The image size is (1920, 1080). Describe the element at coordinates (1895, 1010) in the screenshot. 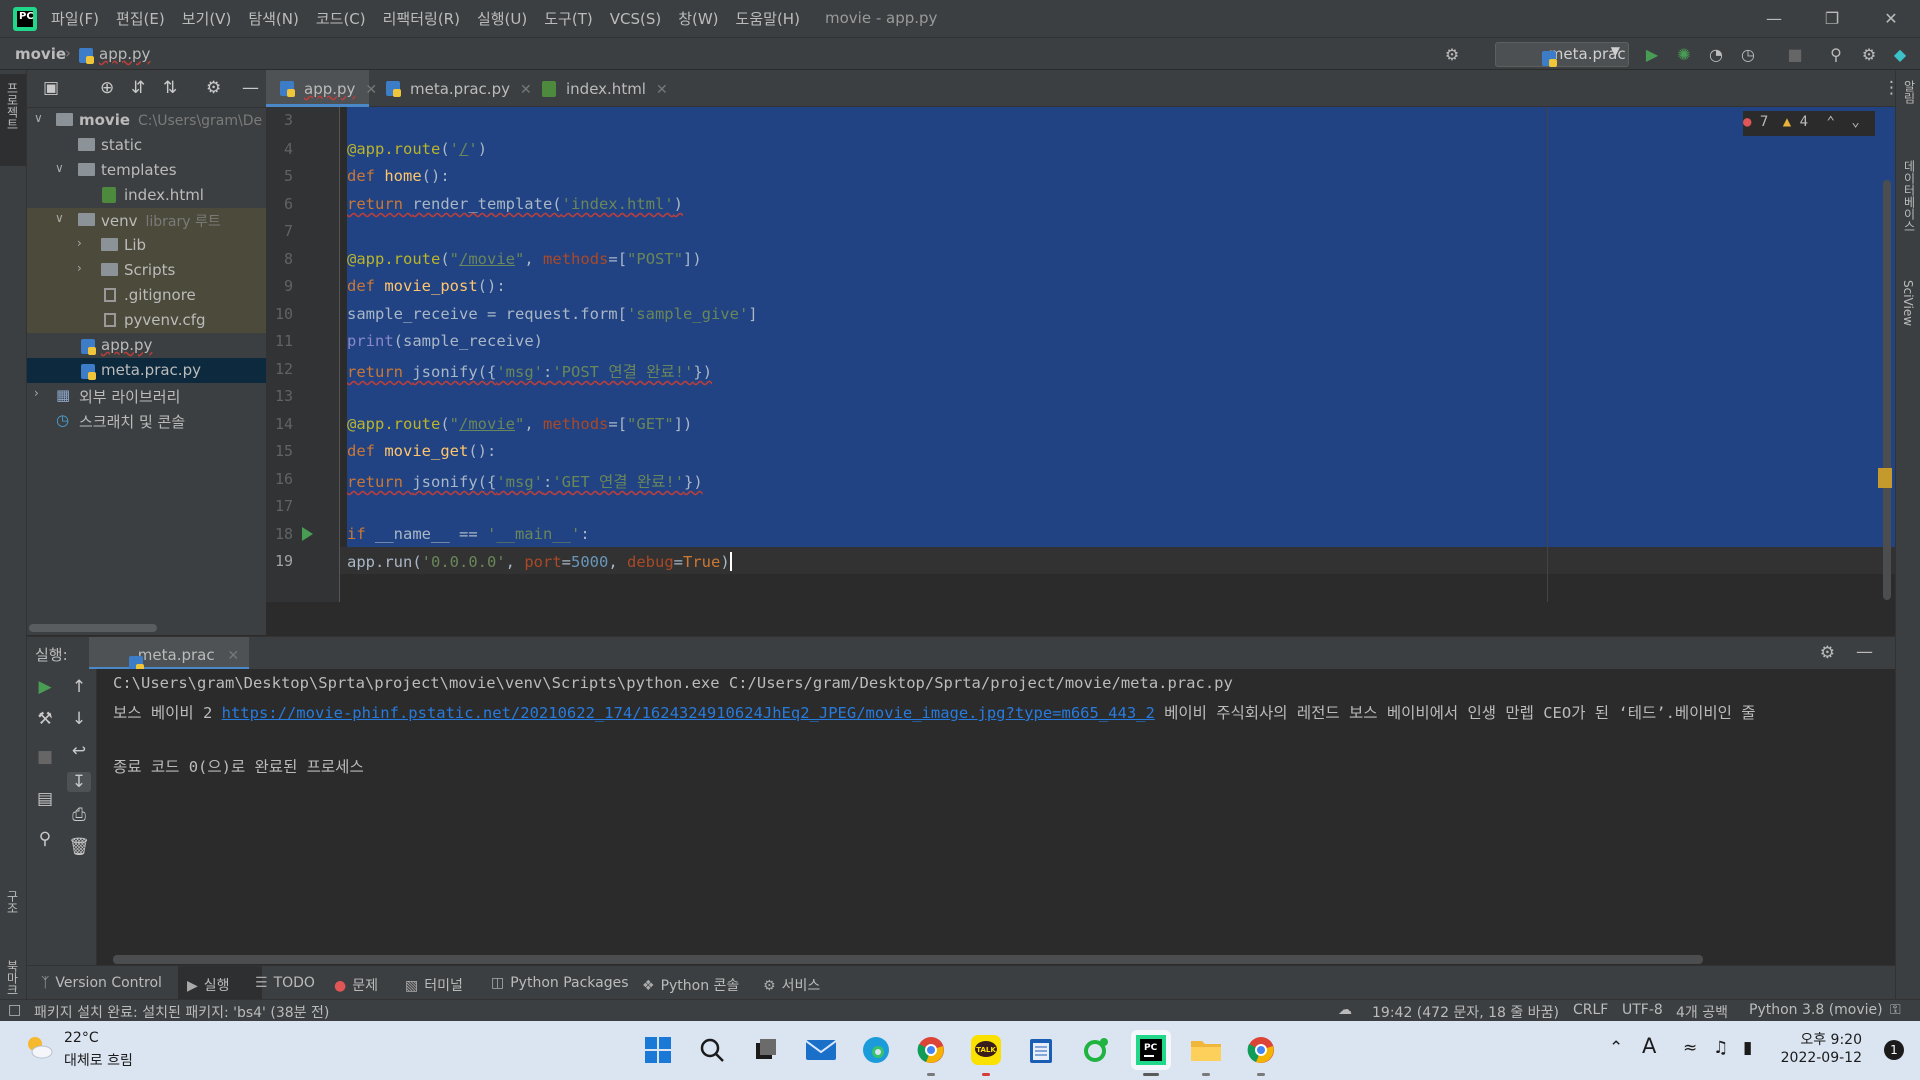

I see `lock-icon: ⚿` at that location.